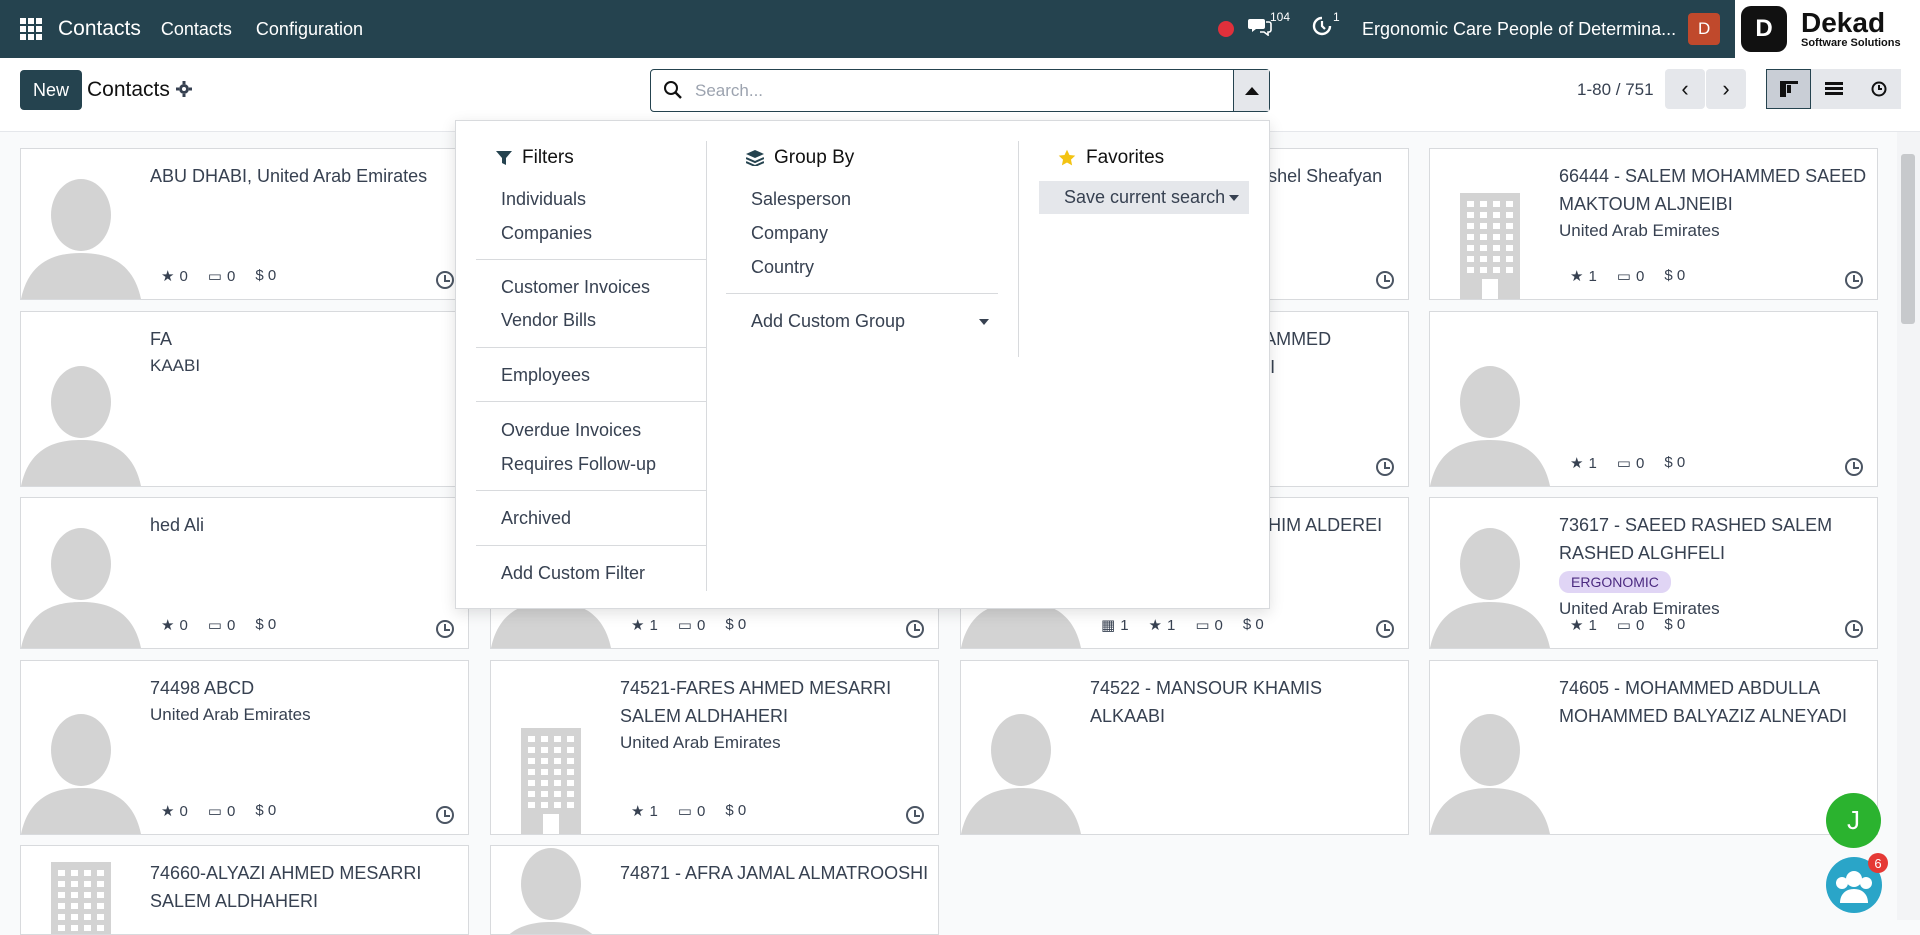  What do you see at coordinates (782, 267) in the screenshot?
I see `group-country: Country` at bounding box center [782, 267].